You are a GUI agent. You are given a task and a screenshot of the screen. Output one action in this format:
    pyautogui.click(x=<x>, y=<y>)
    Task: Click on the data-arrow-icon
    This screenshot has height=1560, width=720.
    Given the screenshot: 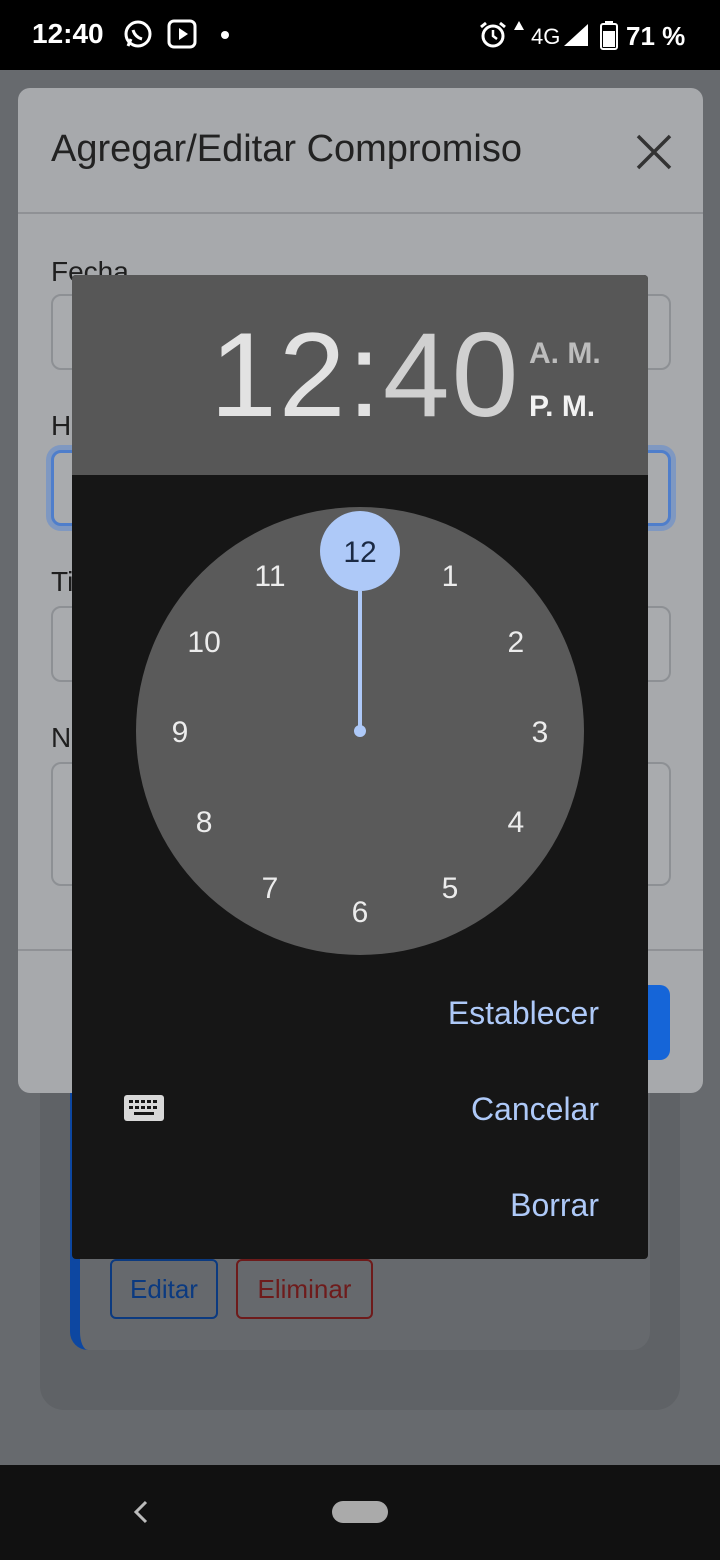 What is the action you would take?
    pyautogui.click(x=519, y=25)
    